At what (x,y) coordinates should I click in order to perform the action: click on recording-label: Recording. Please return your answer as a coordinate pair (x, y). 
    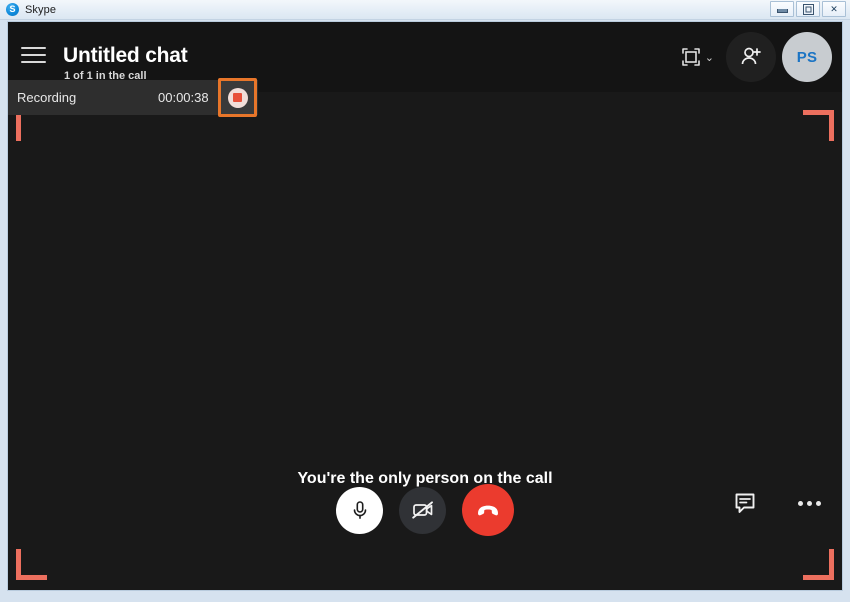
    Looking at the image, I should click on (47, 97).